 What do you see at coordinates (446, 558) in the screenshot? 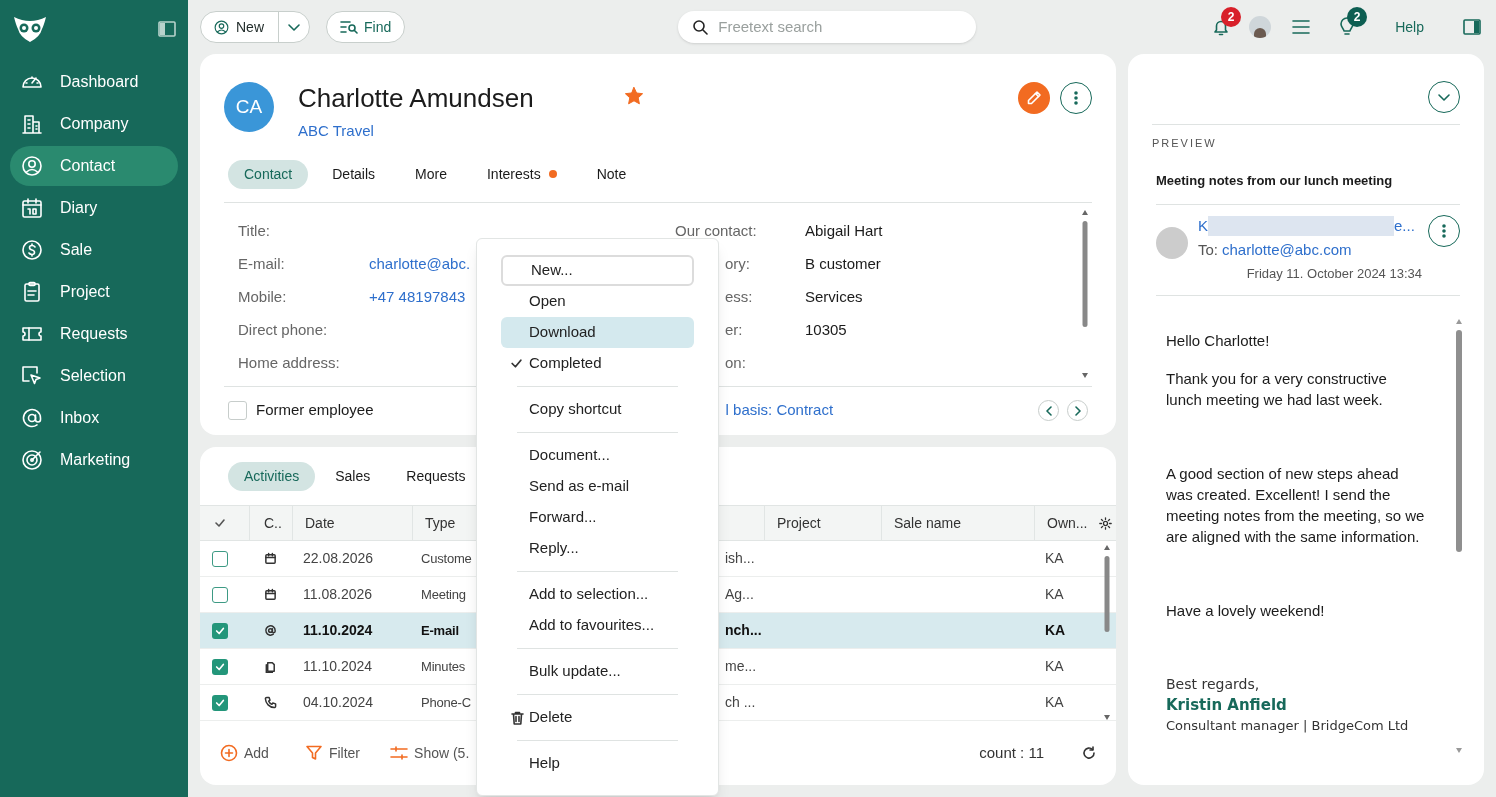
I see `table-cell: Custome` at bounding box center [446, 558].